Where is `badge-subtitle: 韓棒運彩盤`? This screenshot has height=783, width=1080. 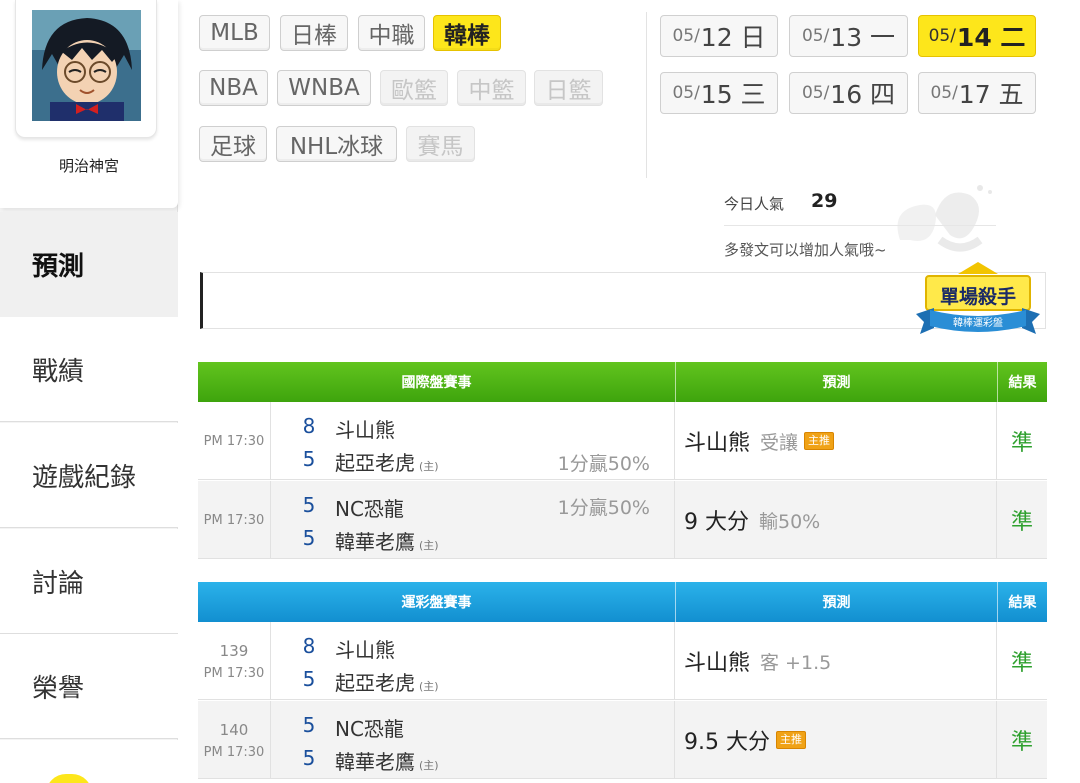
badge-subtitle: 韓棒運彩盤 is located at coordinates (978, 323).